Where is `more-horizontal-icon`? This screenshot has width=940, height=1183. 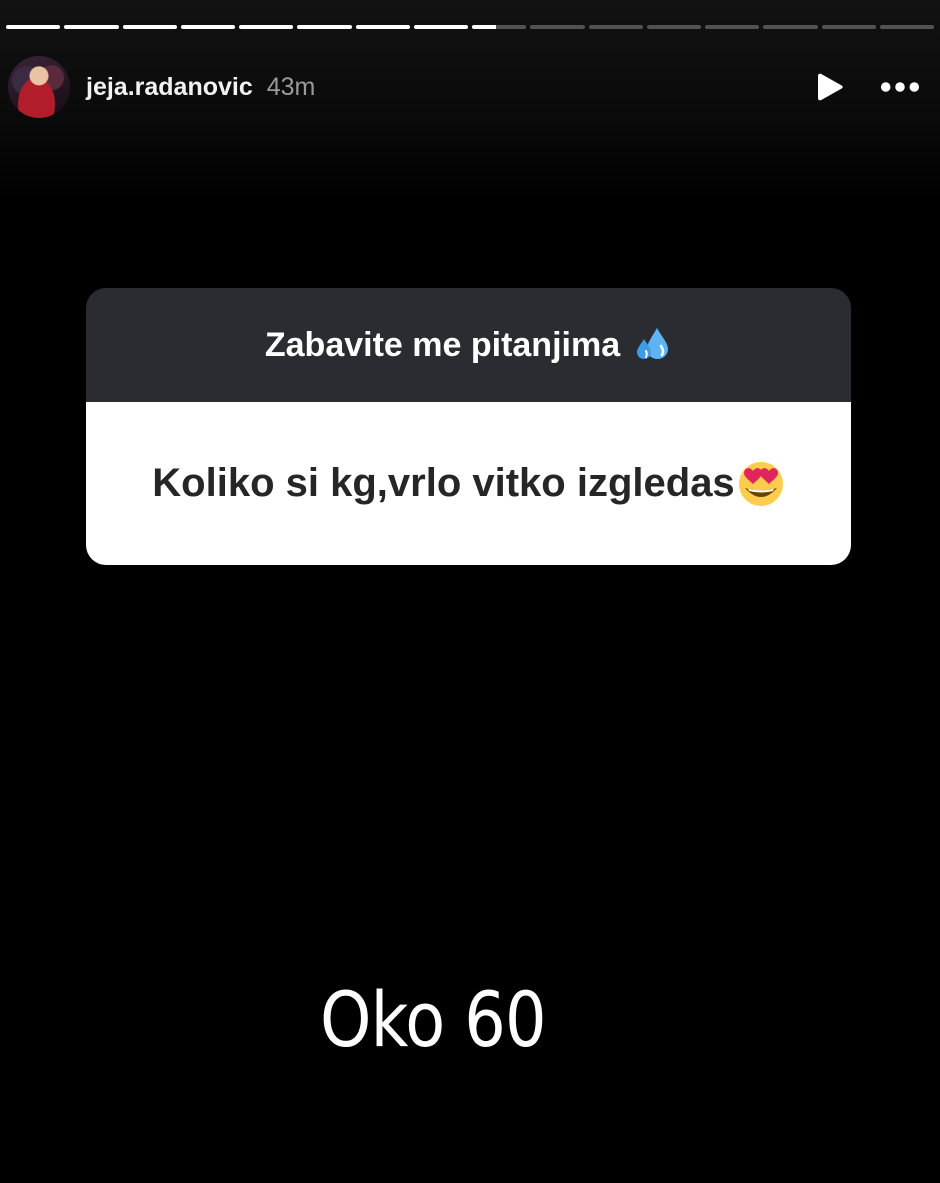
more-horizontal-icon is located at coordinates (900, 87).